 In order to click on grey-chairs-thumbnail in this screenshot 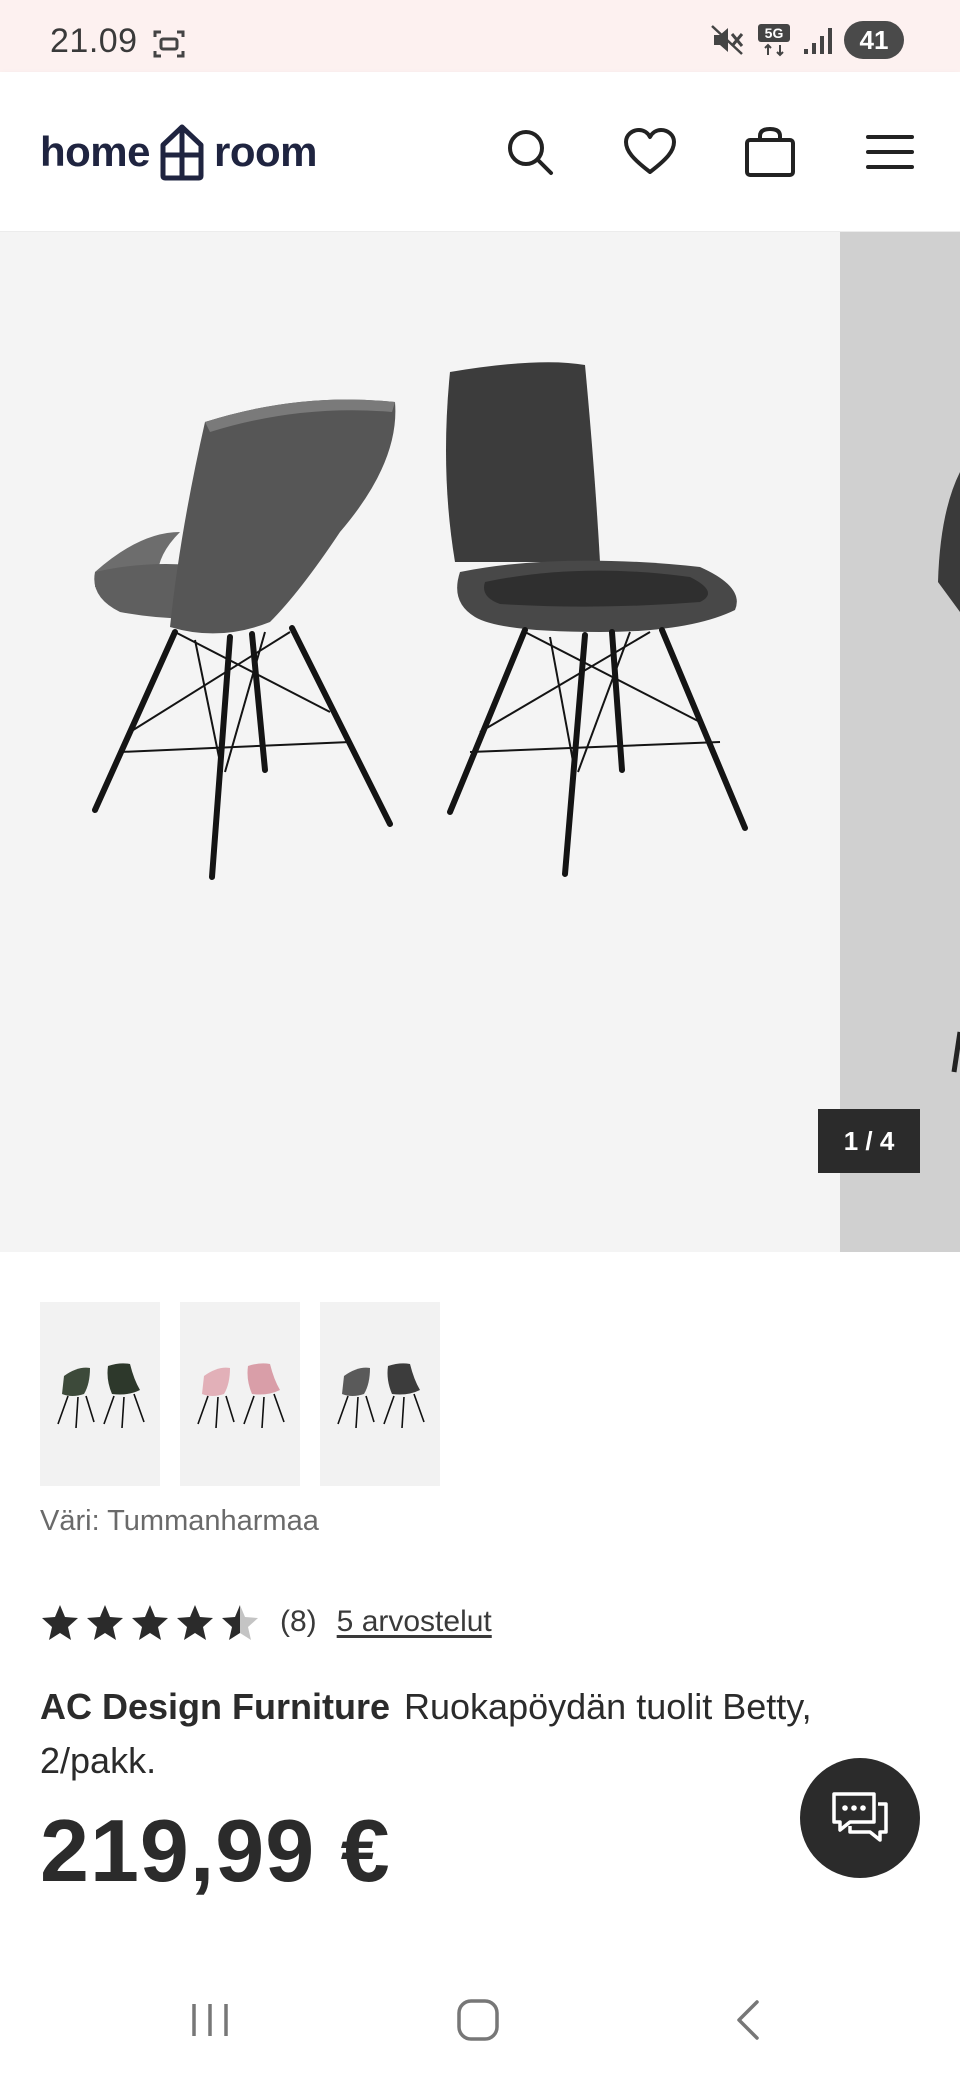, I will do `click(381, 1396)`.